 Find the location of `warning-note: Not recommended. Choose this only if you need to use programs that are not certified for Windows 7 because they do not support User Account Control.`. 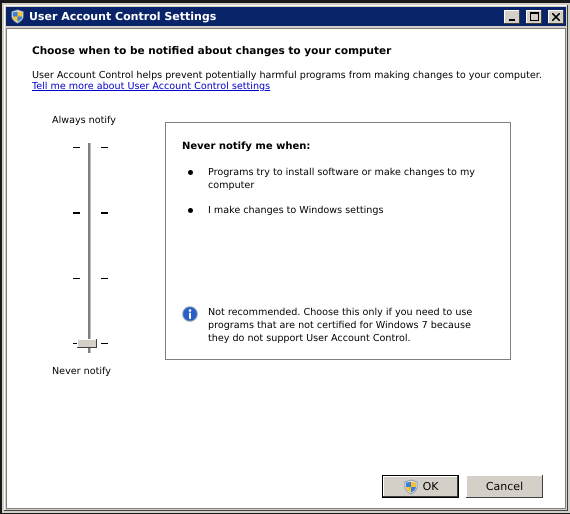

warning-note: Not recommended. Choose this only if you need to use programs that are not certified for Windows 7 because they do not support User Account Control. is located at coordinates (341, 325).